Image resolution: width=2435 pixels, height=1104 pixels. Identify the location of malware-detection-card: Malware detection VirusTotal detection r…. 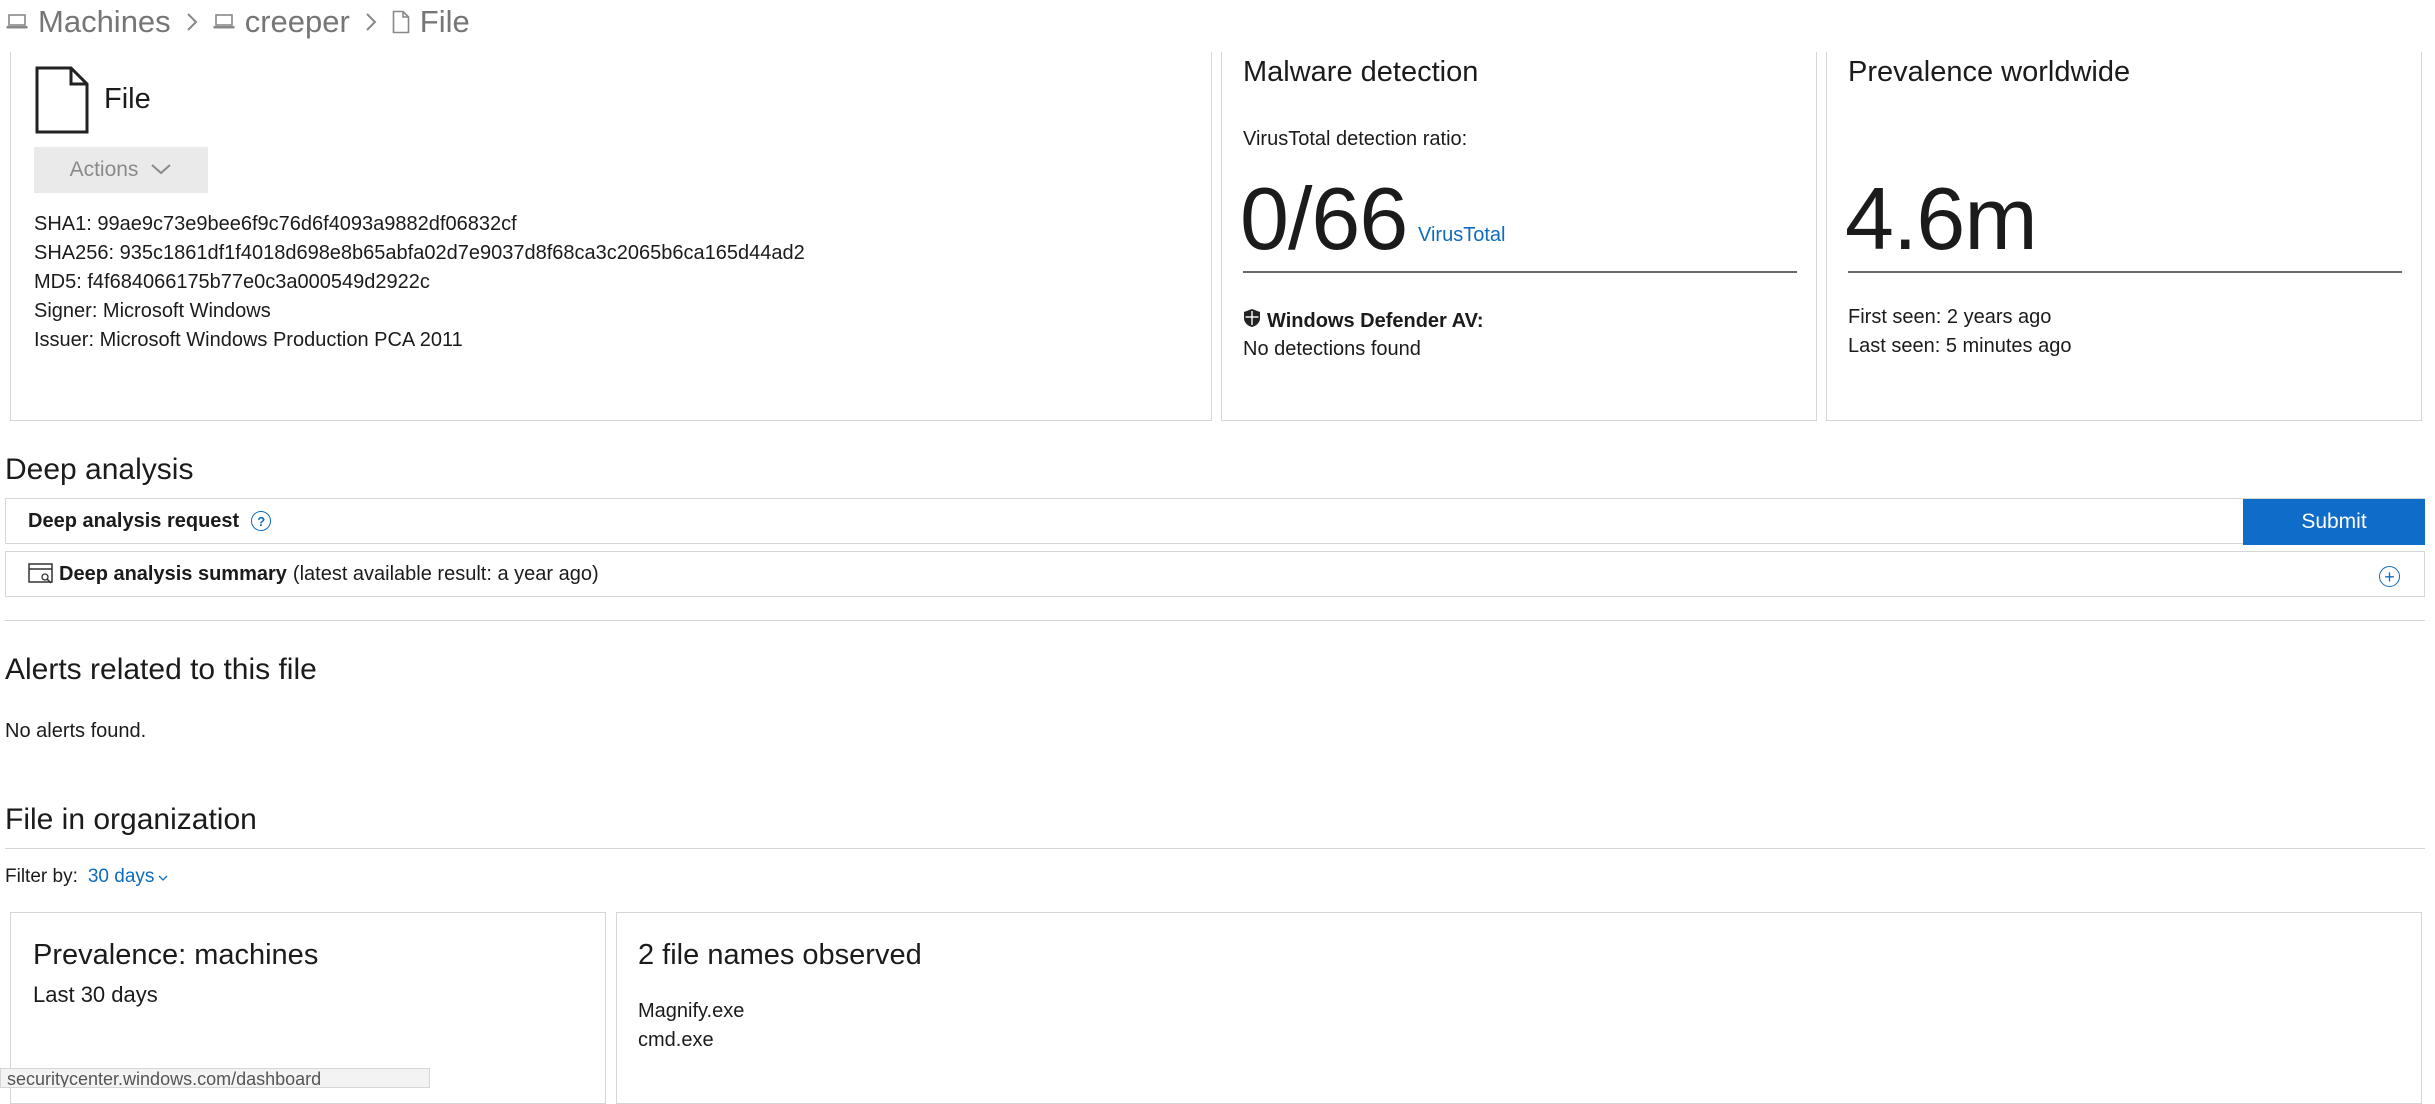
(1519, 236).